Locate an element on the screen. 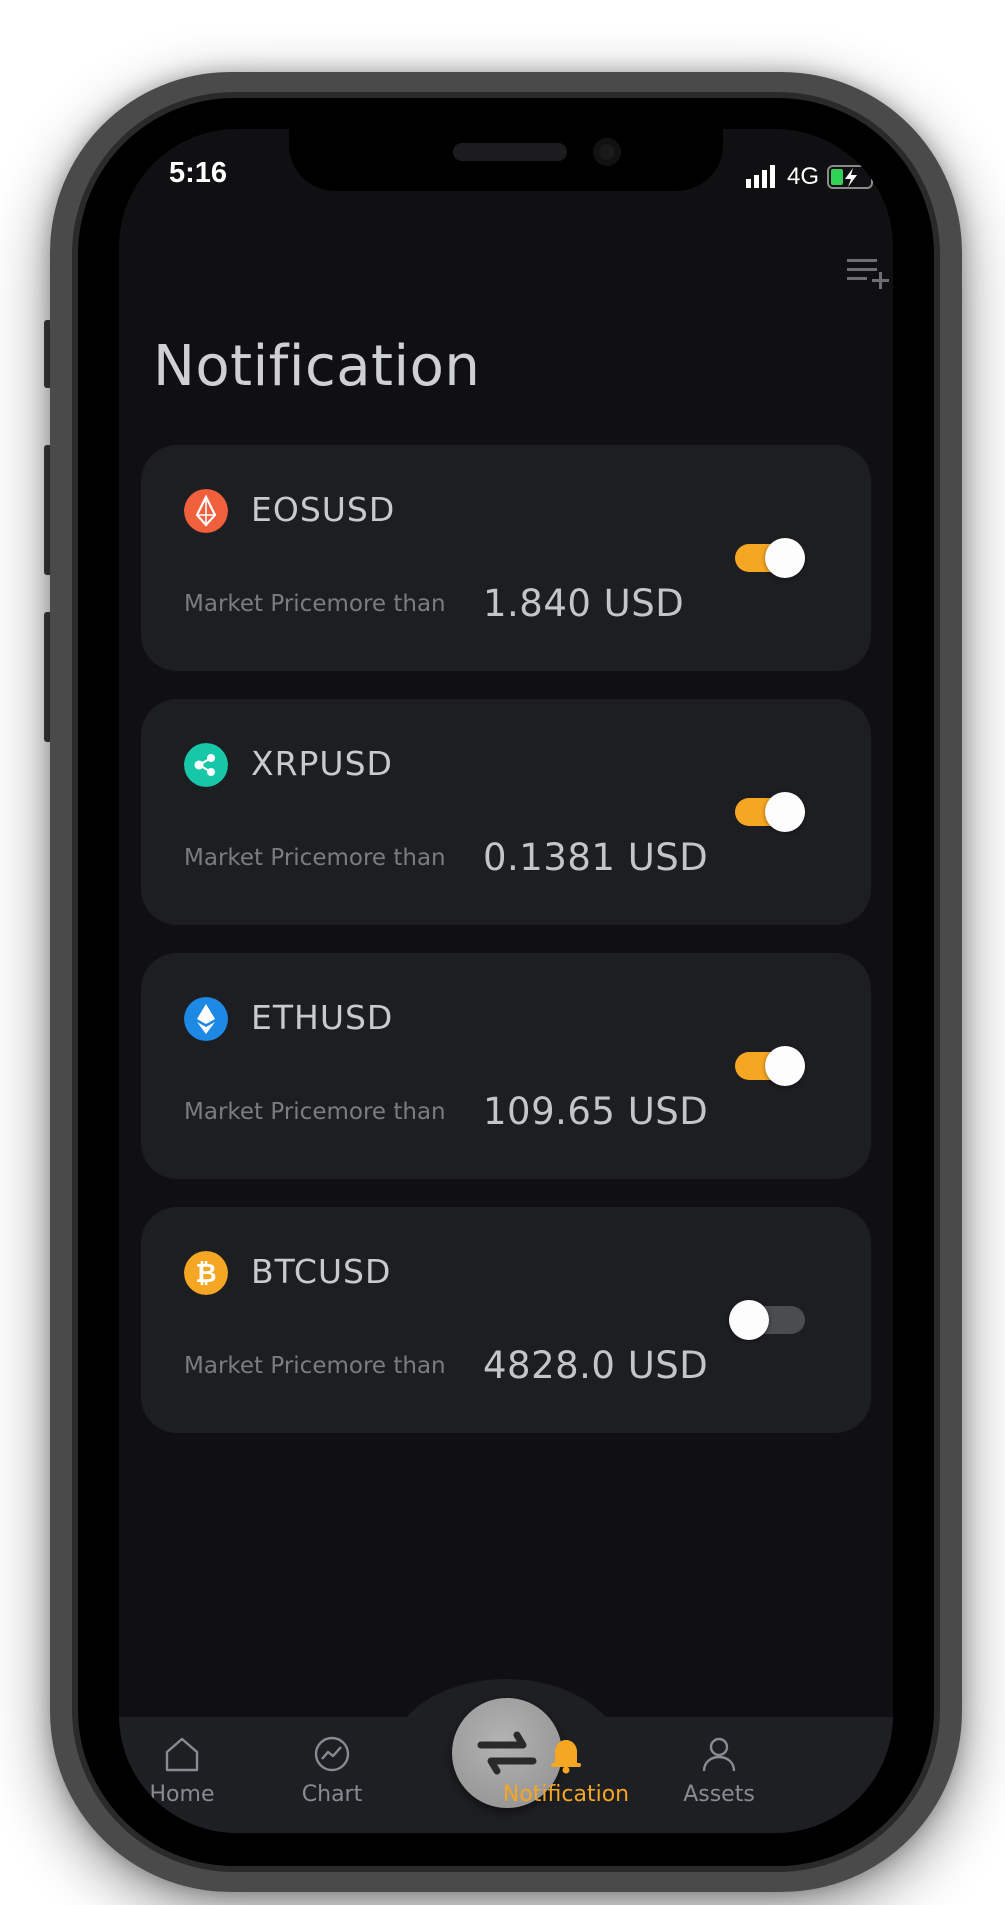  tab-assets: Assets is located at coordinates (719, 1770).